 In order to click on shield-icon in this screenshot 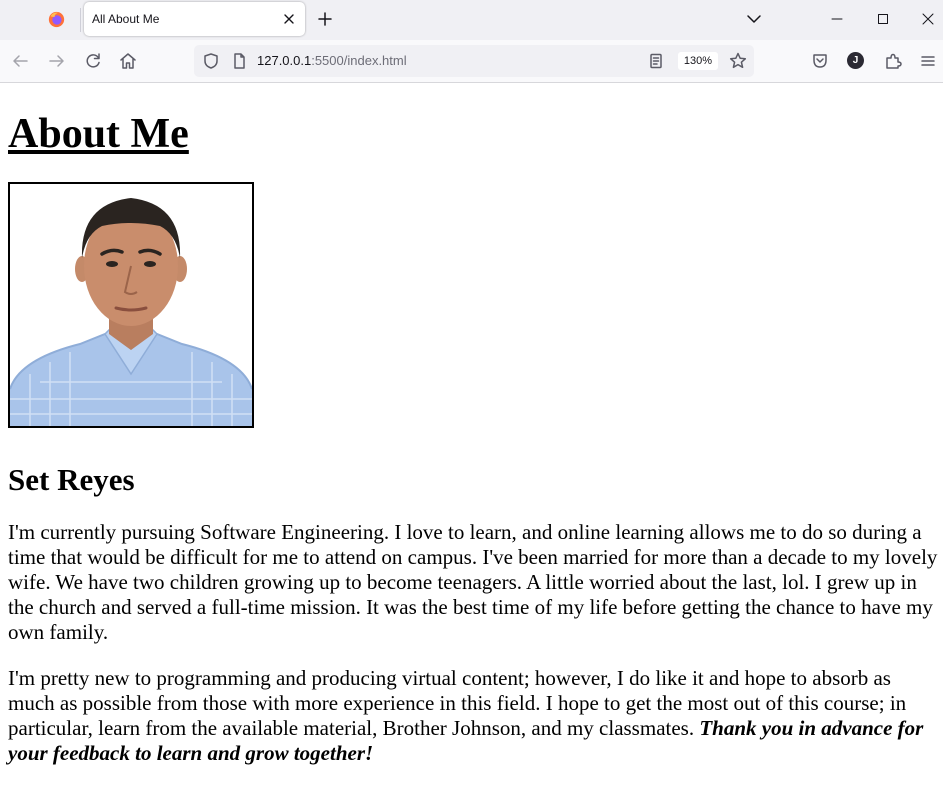, I will do `click(211, 61)`.